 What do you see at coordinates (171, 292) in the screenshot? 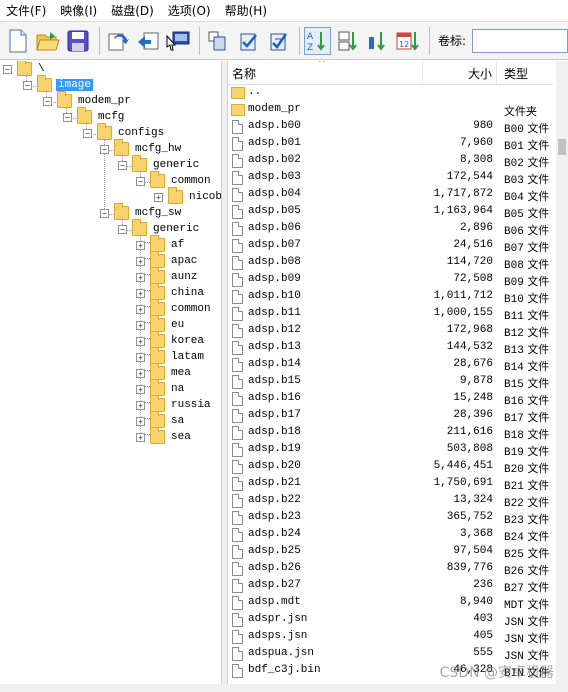
I see `tree-node-region: + china` at bounding box center [171, 292].